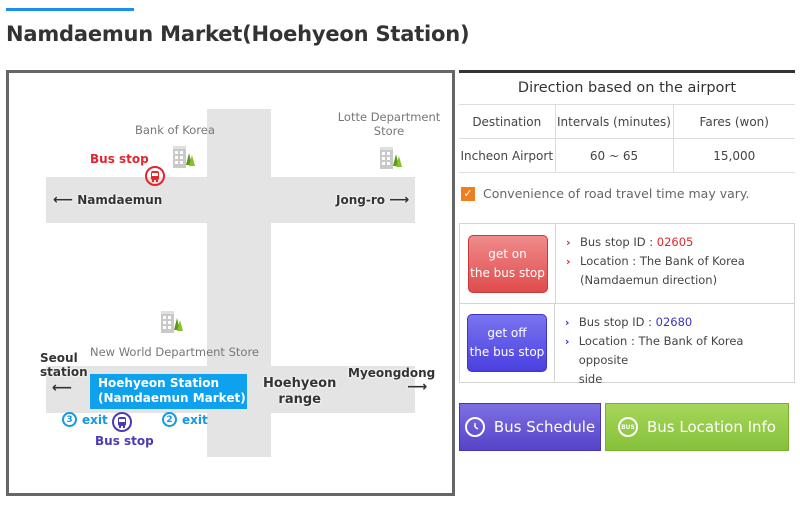 The height and width of the screenshot is (510, 800). What do you see at coordinates (155, 176) in the screenshot?
I see `bus-stop-icon-boarding` at bounding box center [155, 176].